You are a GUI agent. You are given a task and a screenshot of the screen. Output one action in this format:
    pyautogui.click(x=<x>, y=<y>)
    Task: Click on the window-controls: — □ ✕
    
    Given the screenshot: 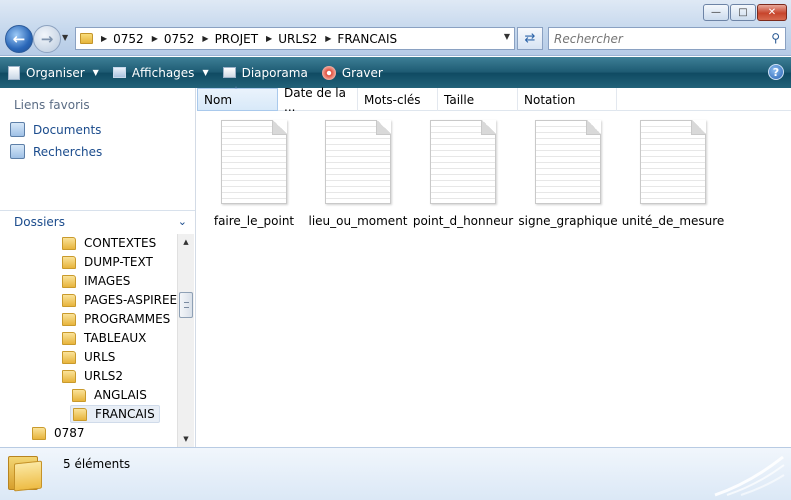 What is the action you would take?
    pyautogui.click(x=745, y=12)
    